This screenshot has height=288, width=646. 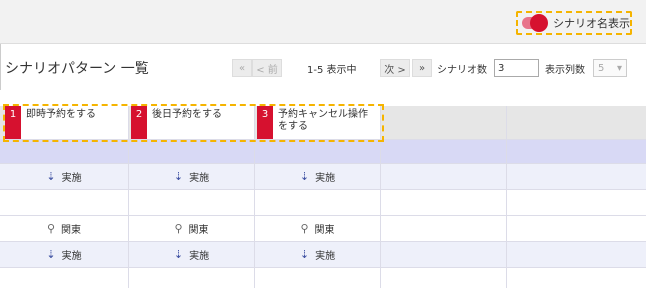 What do you see at coordinates (610, 68) in the screenshot?
I see `cols-select: 5 ▾` at bounding box center [610, 68].